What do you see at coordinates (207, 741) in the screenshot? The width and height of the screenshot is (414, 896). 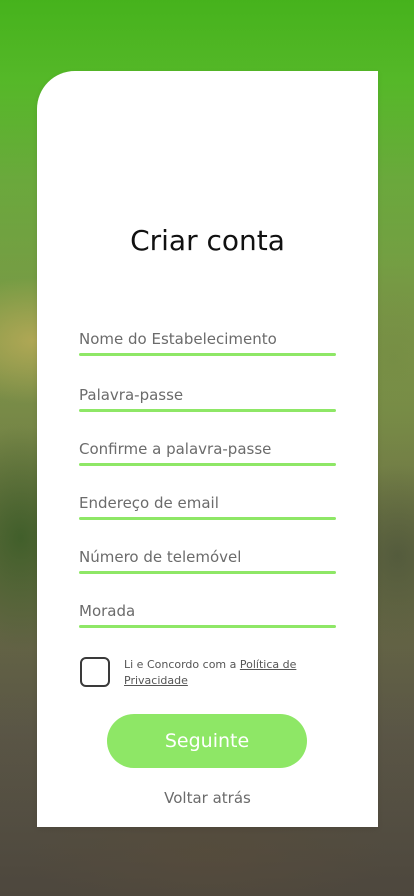 I see `next-button: Seguinte` at bounding box center [207, 741].